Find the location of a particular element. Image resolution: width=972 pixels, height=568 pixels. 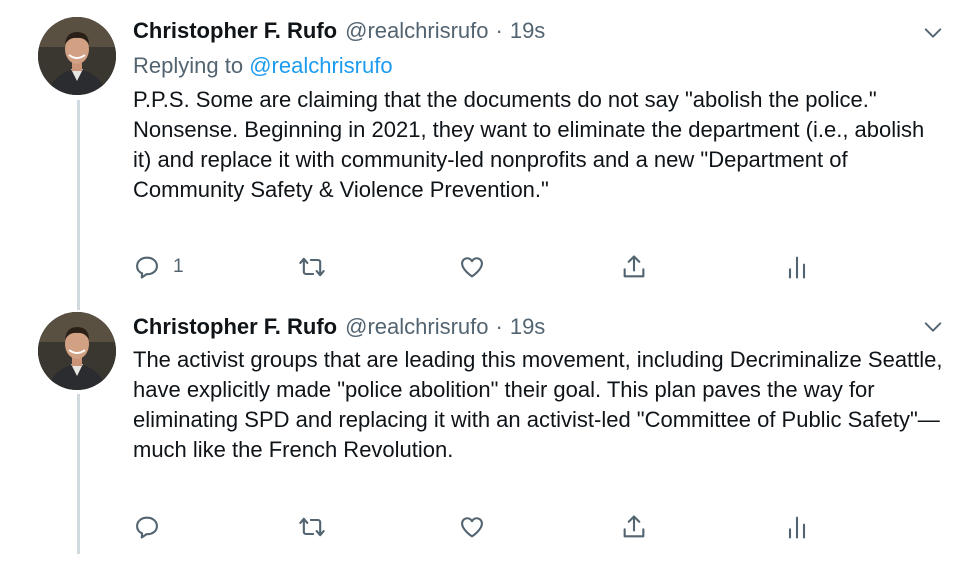

tweet-actions: 1 is located at coordinates (478, 267).